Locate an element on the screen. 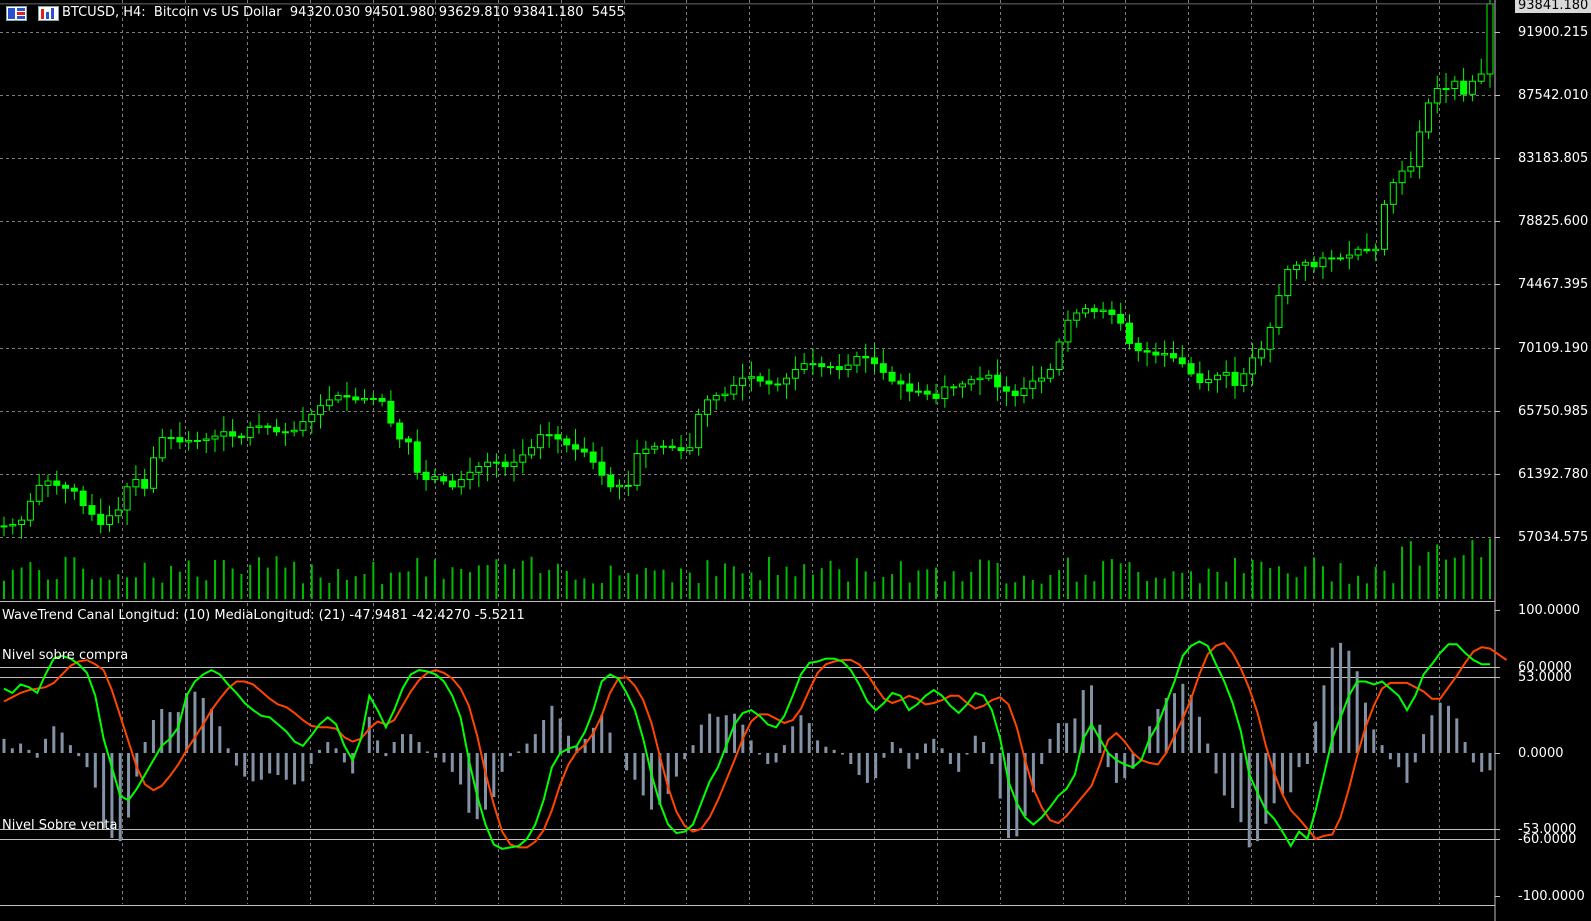  indicator-tick-label: 100.0000 is located at coordinates (1549, 610).